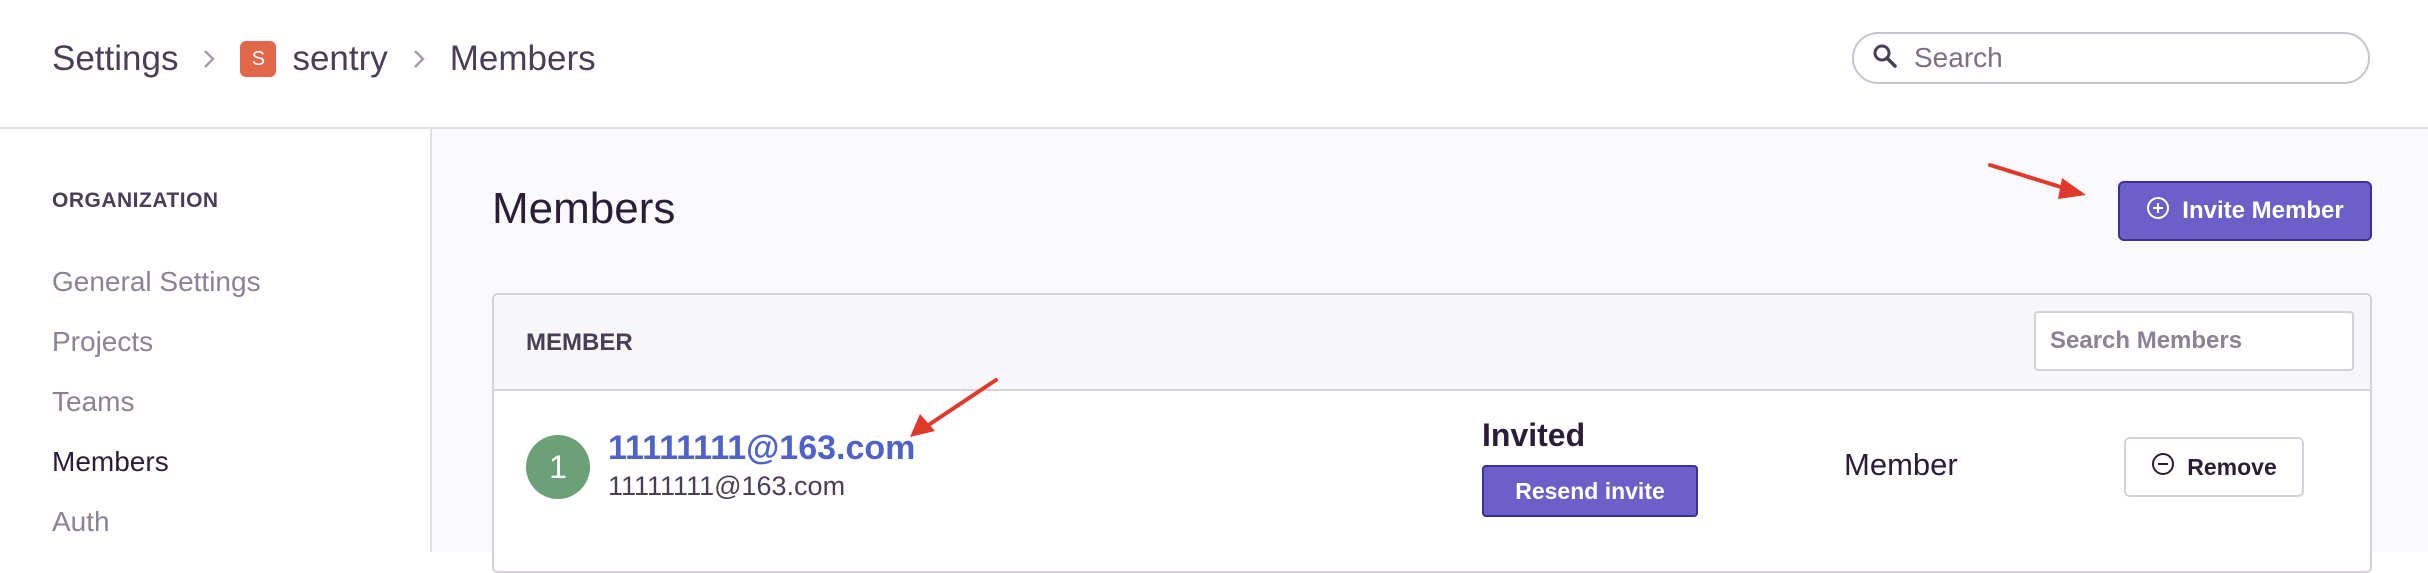  What do you see at coordinates (1432, 343) in the screenshot?
I see `members-panel-header: MEMBER` at bounding box center [1432, 343].